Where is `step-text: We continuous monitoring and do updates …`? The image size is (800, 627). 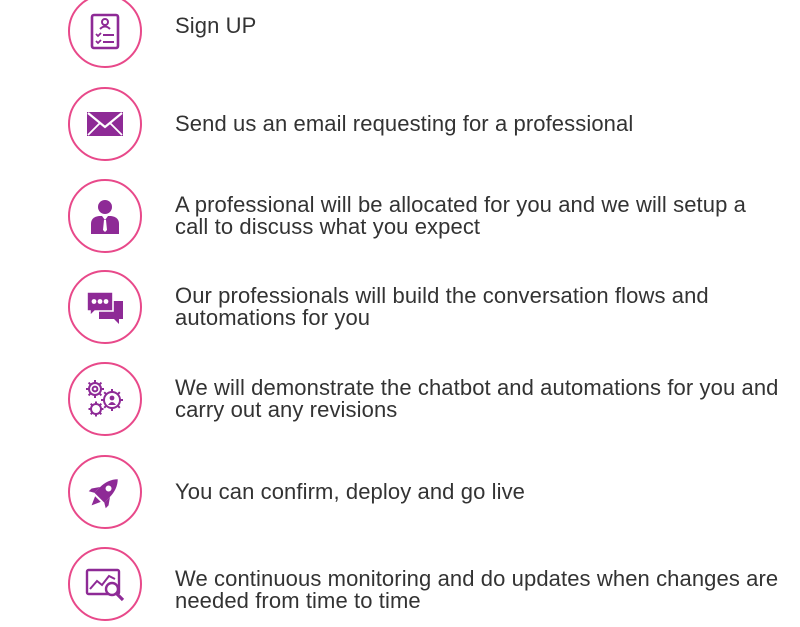
step-text: We continuous monitoring and do updates … is located at coordinates (477, 589).